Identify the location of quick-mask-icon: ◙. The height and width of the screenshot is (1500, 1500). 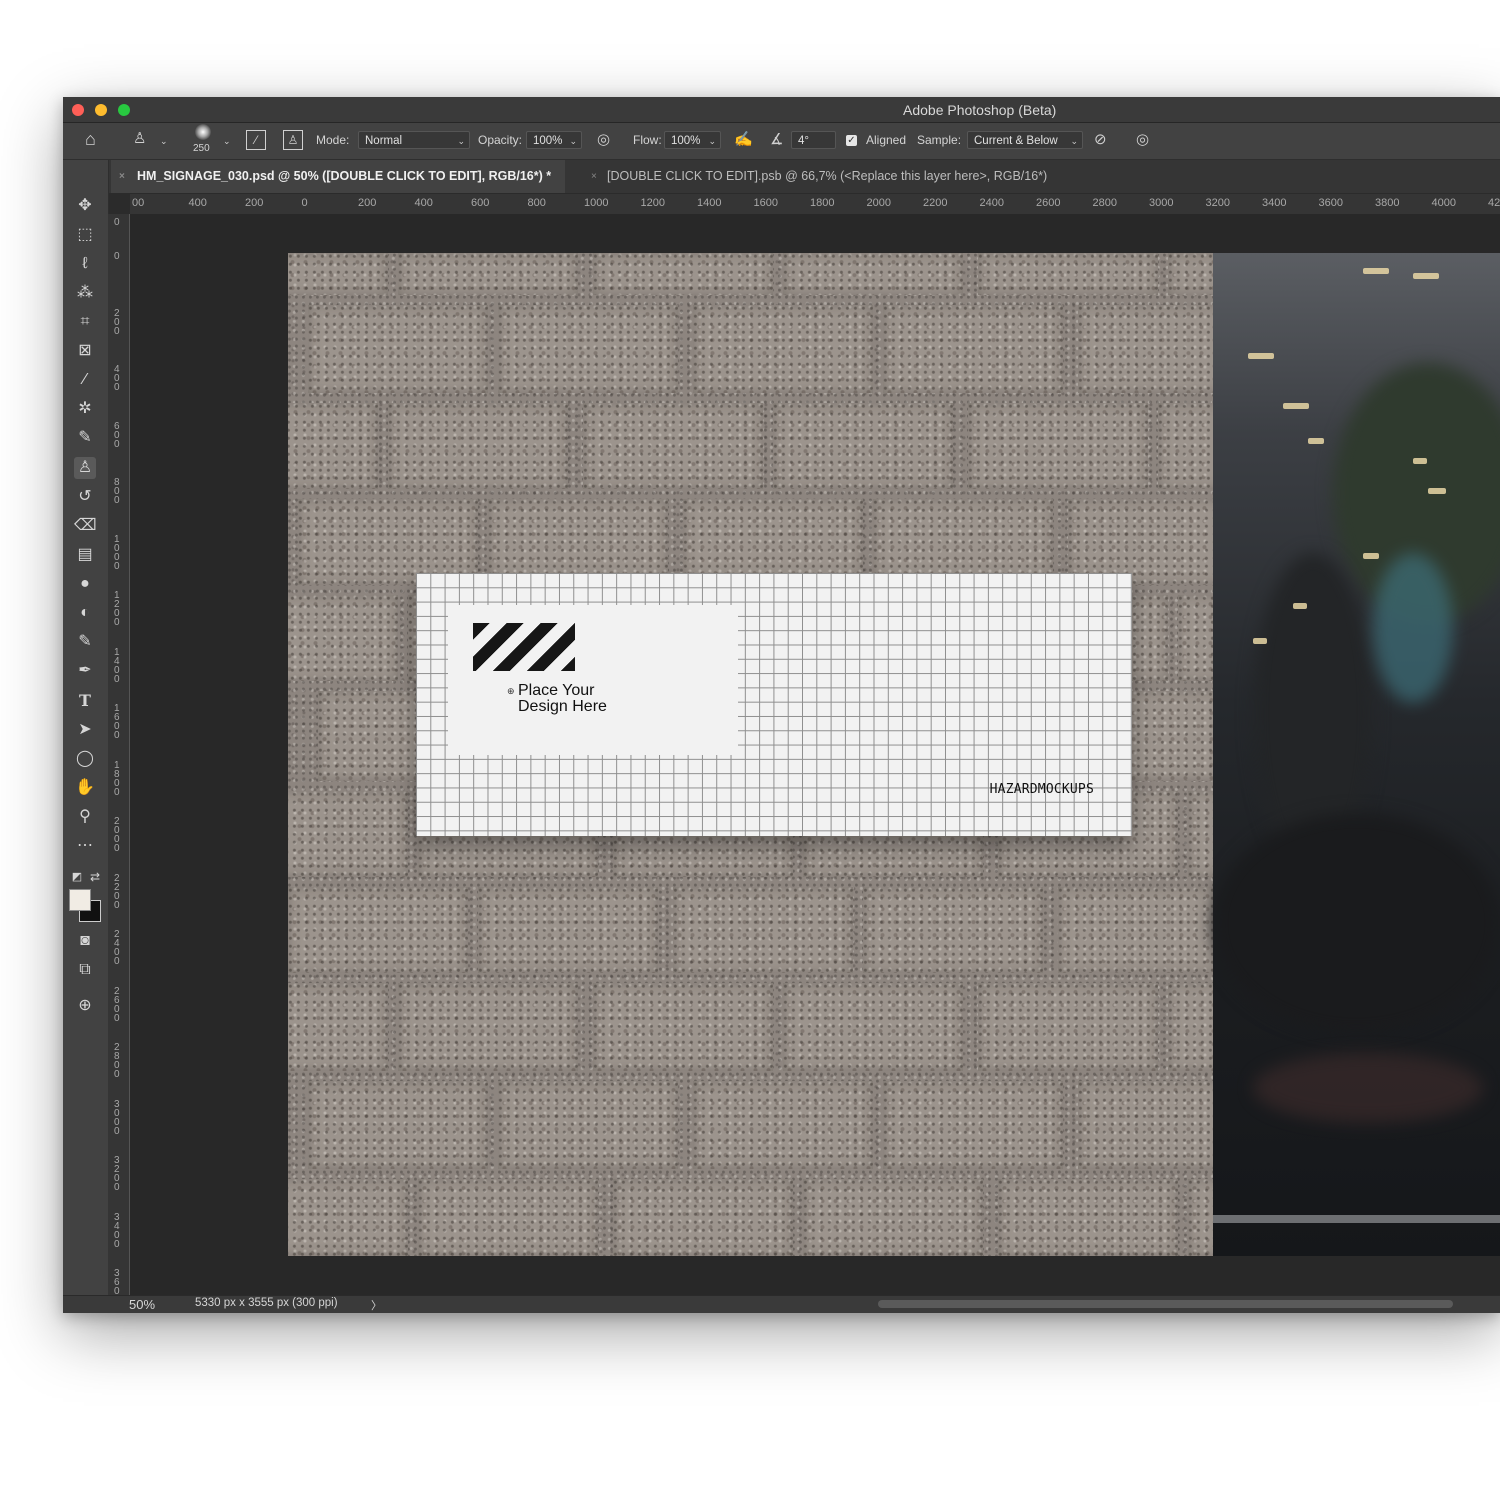
(85, 941).